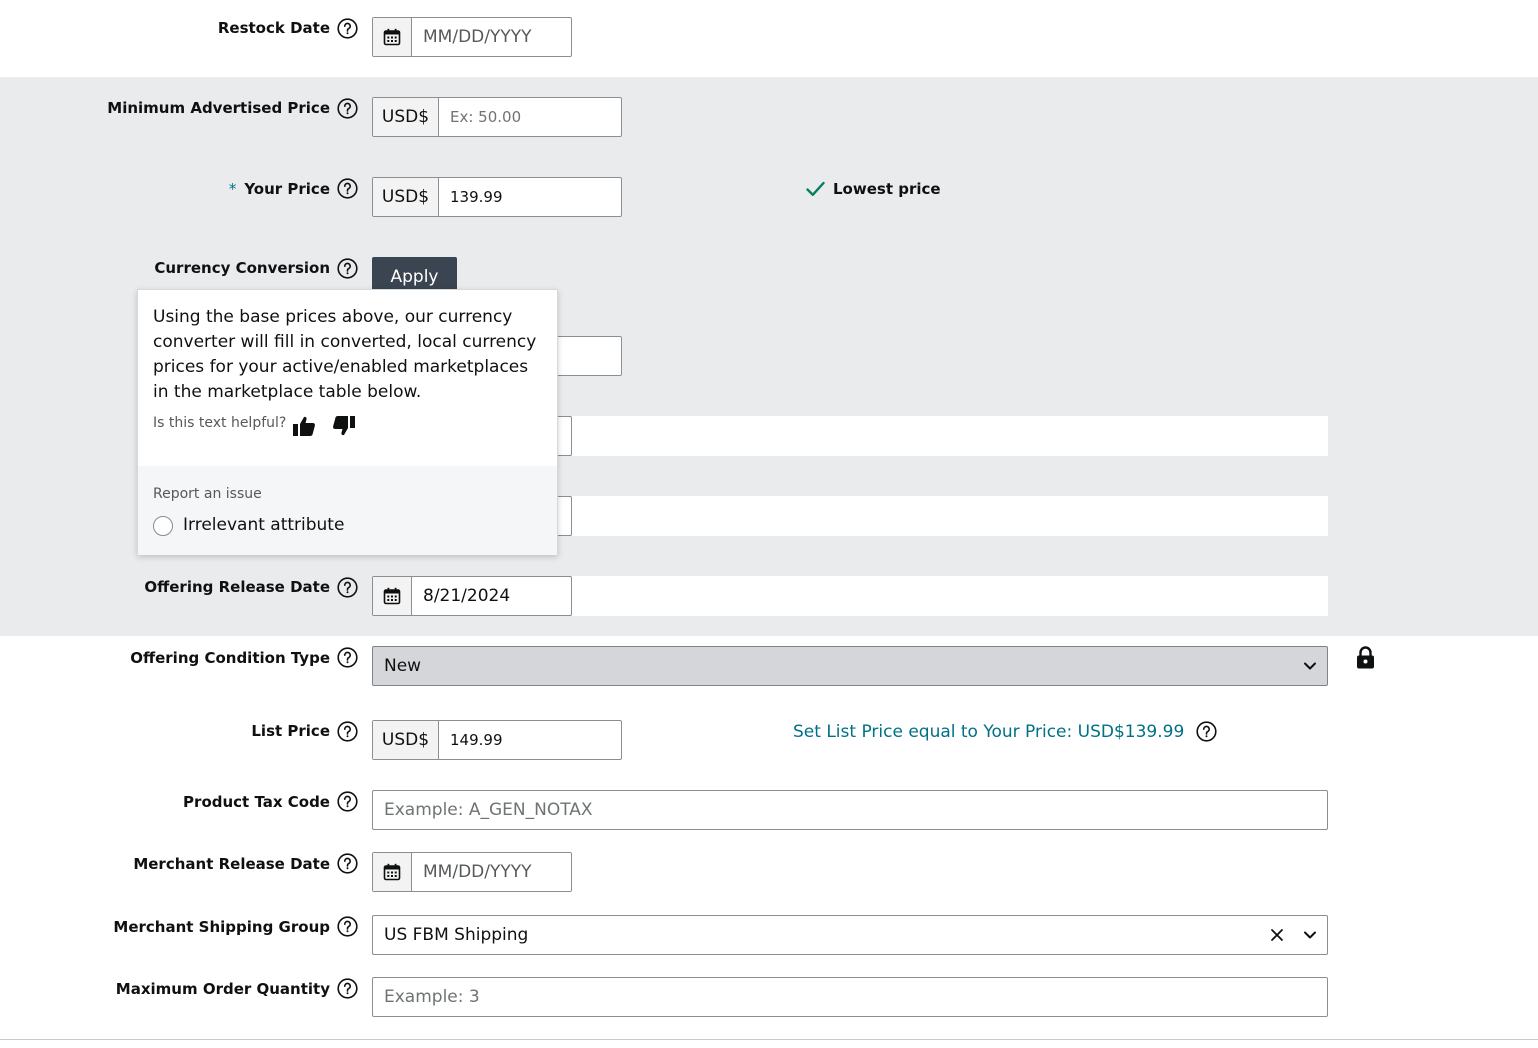 The height and width of the screenshot is (1048, 1538). I want to click on your-price-label-text: Your Price, so click(287, 189).